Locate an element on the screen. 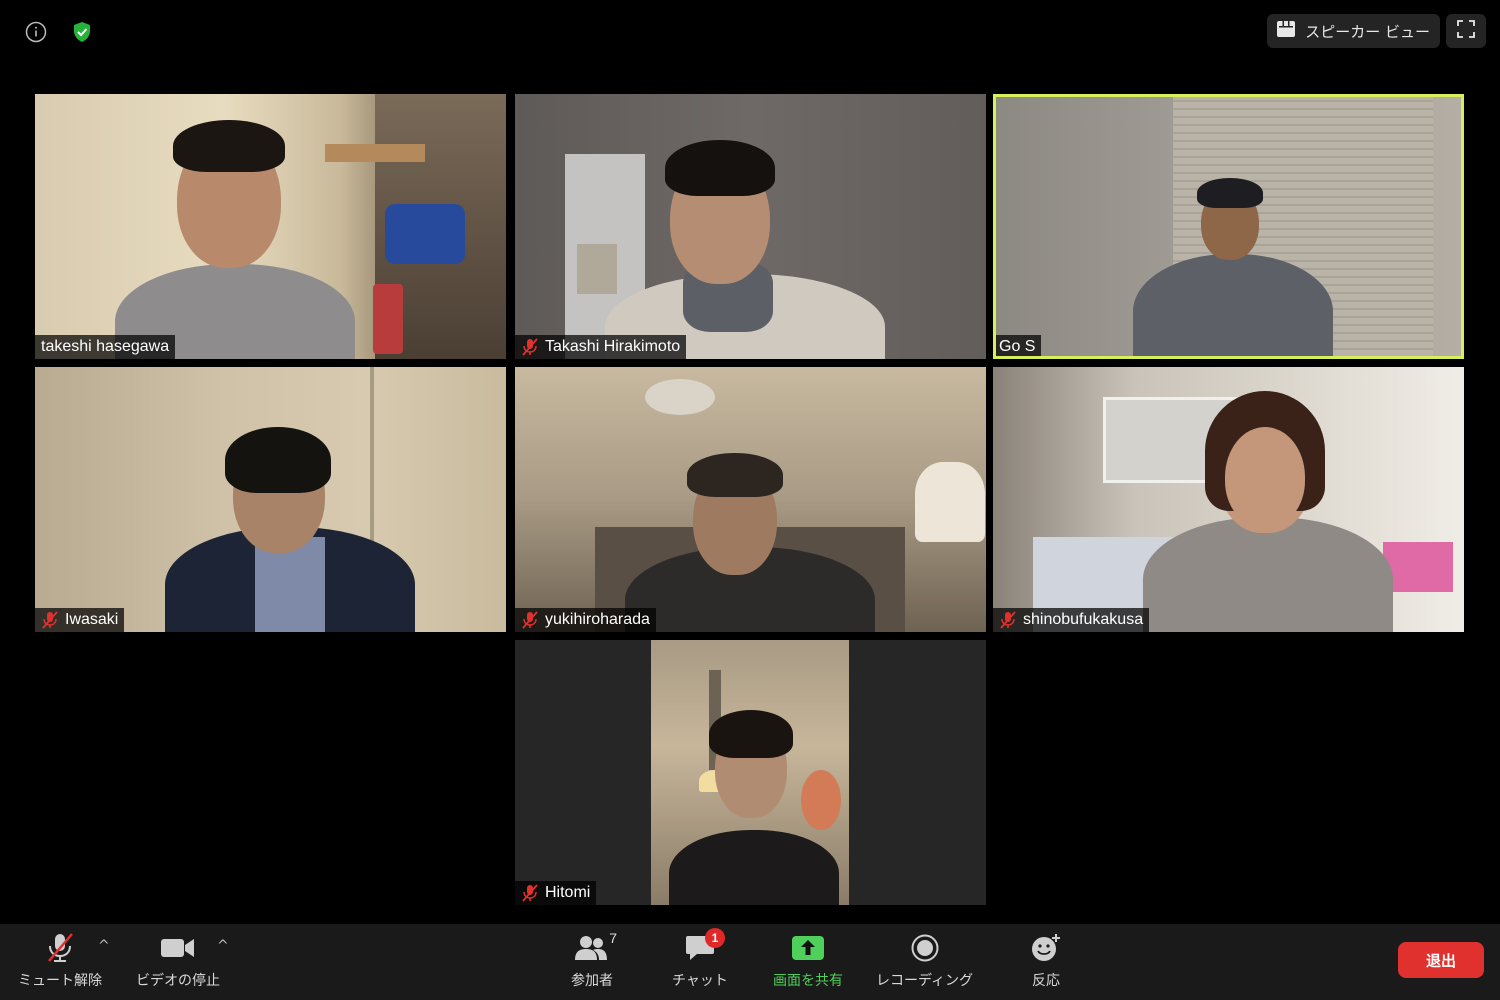  participants-count: 7 is located at coordinates (613, 938).